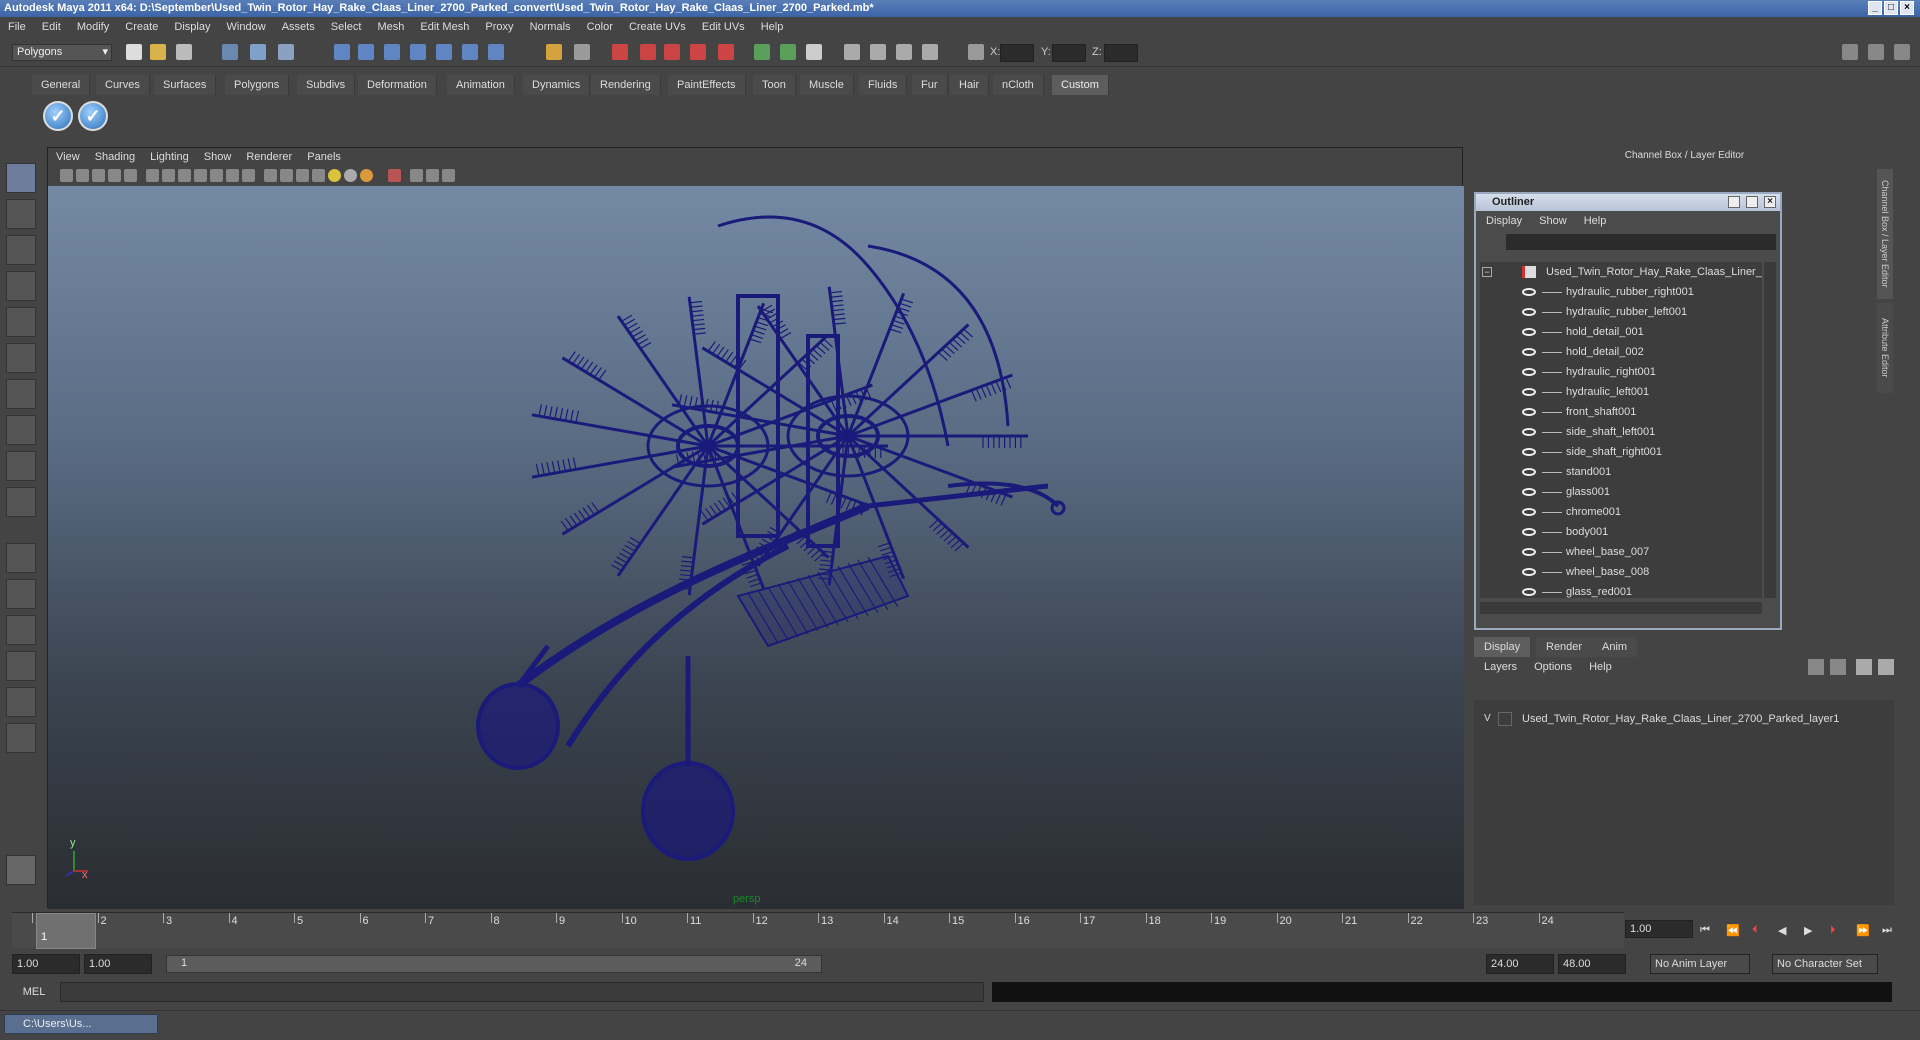 This screenshot has height=1040, width=1920. Describe the element at coordinates (17, 27) in the screenshot. I see `menu-file: File` at that location.